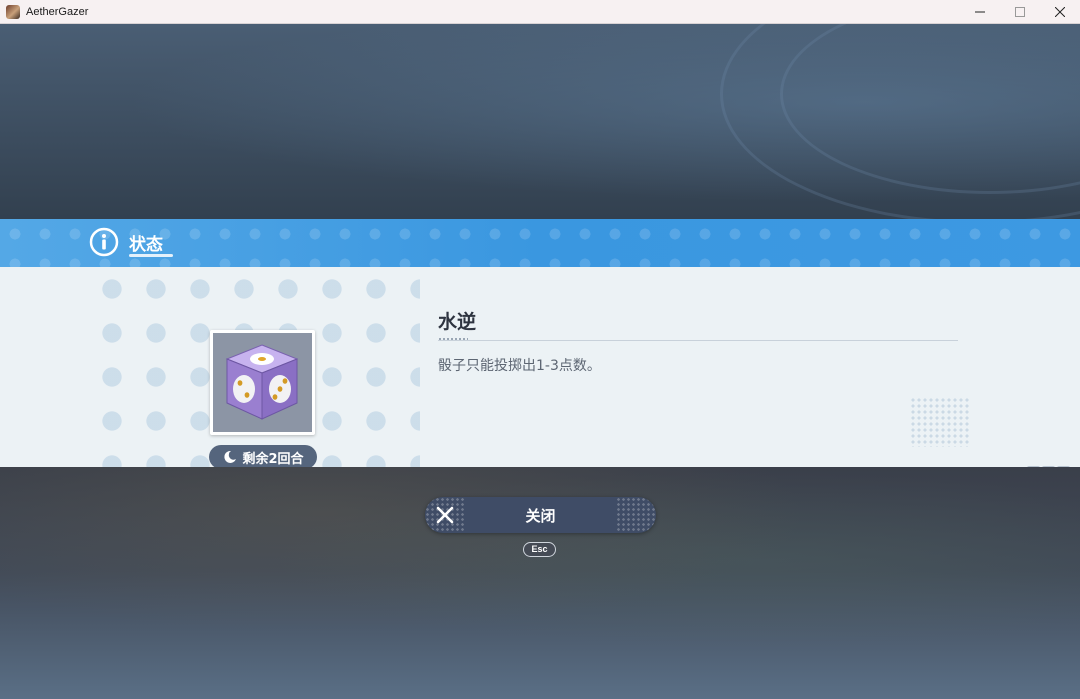 This screenshot has width=1080, height=699. I want to click on remaining-turns-badge: 剩余2回合, so click(263, 456).